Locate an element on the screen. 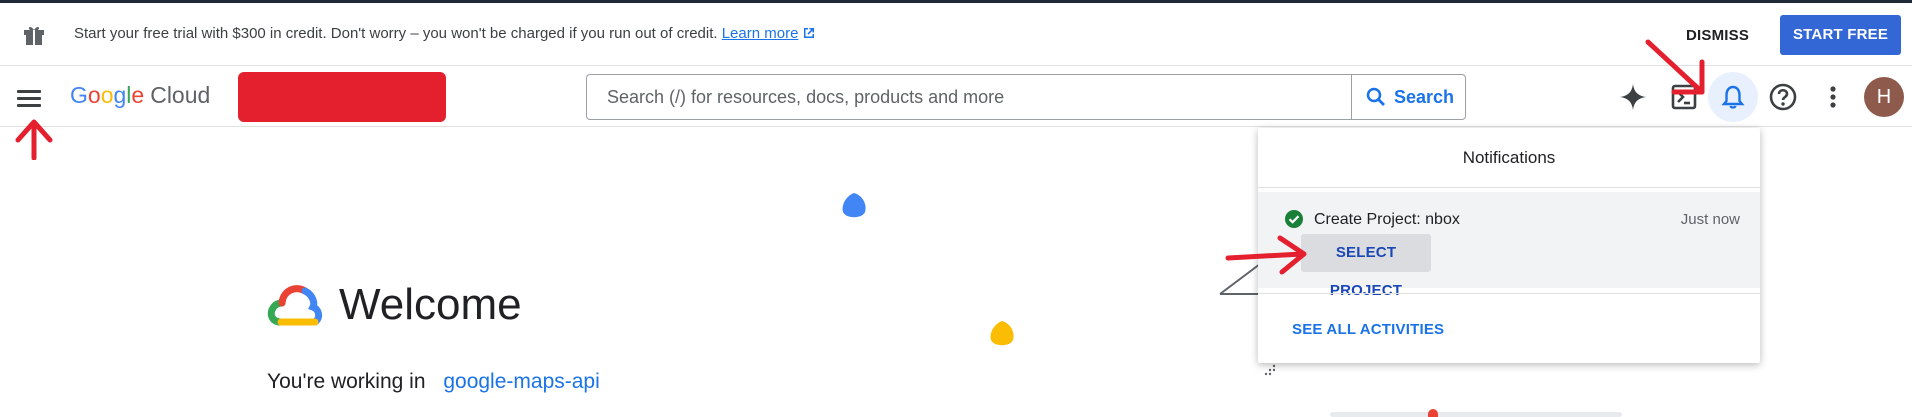 This screenshot has height=417, width=1912. cloud-shell-icon is located at coordinates (1684, 97).